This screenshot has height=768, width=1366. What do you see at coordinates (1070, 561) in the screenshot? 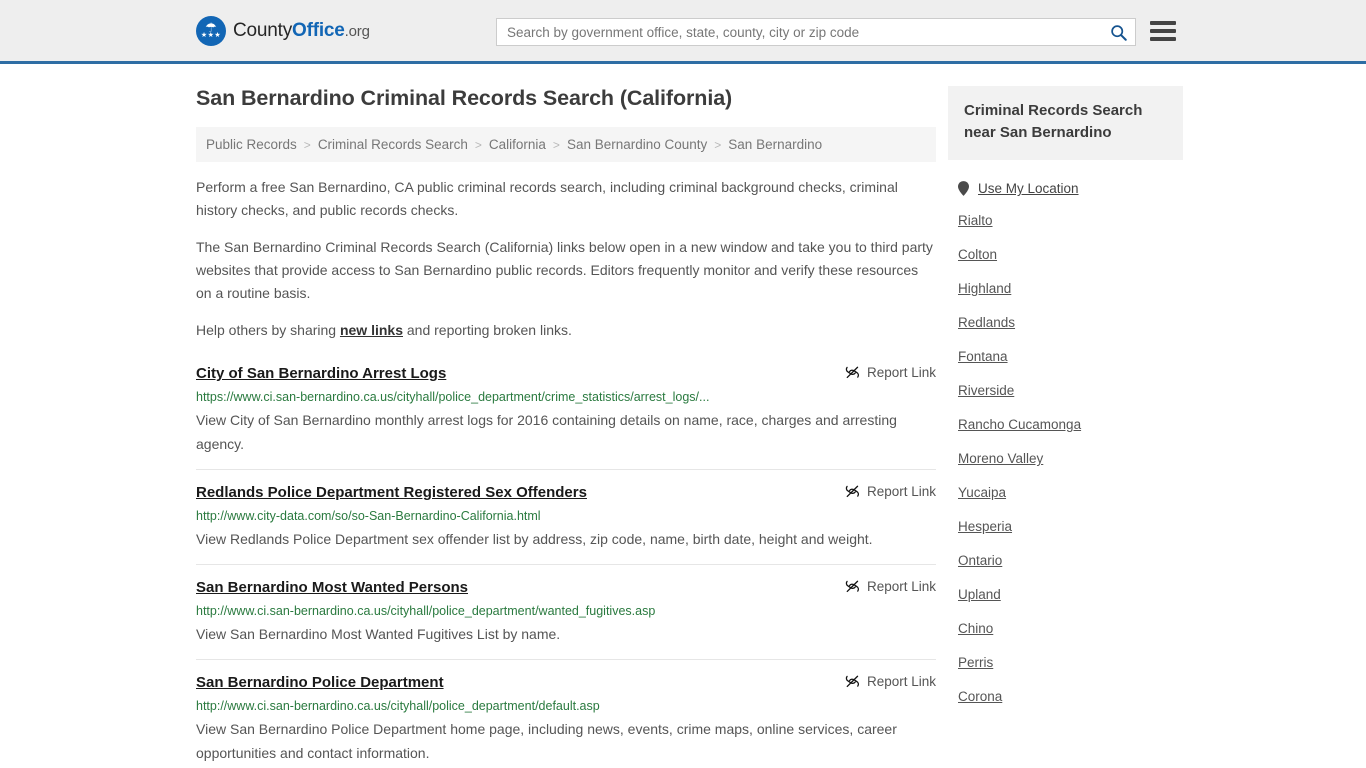
I see `list-item: Ontario` at bounding box center [1070, 561].